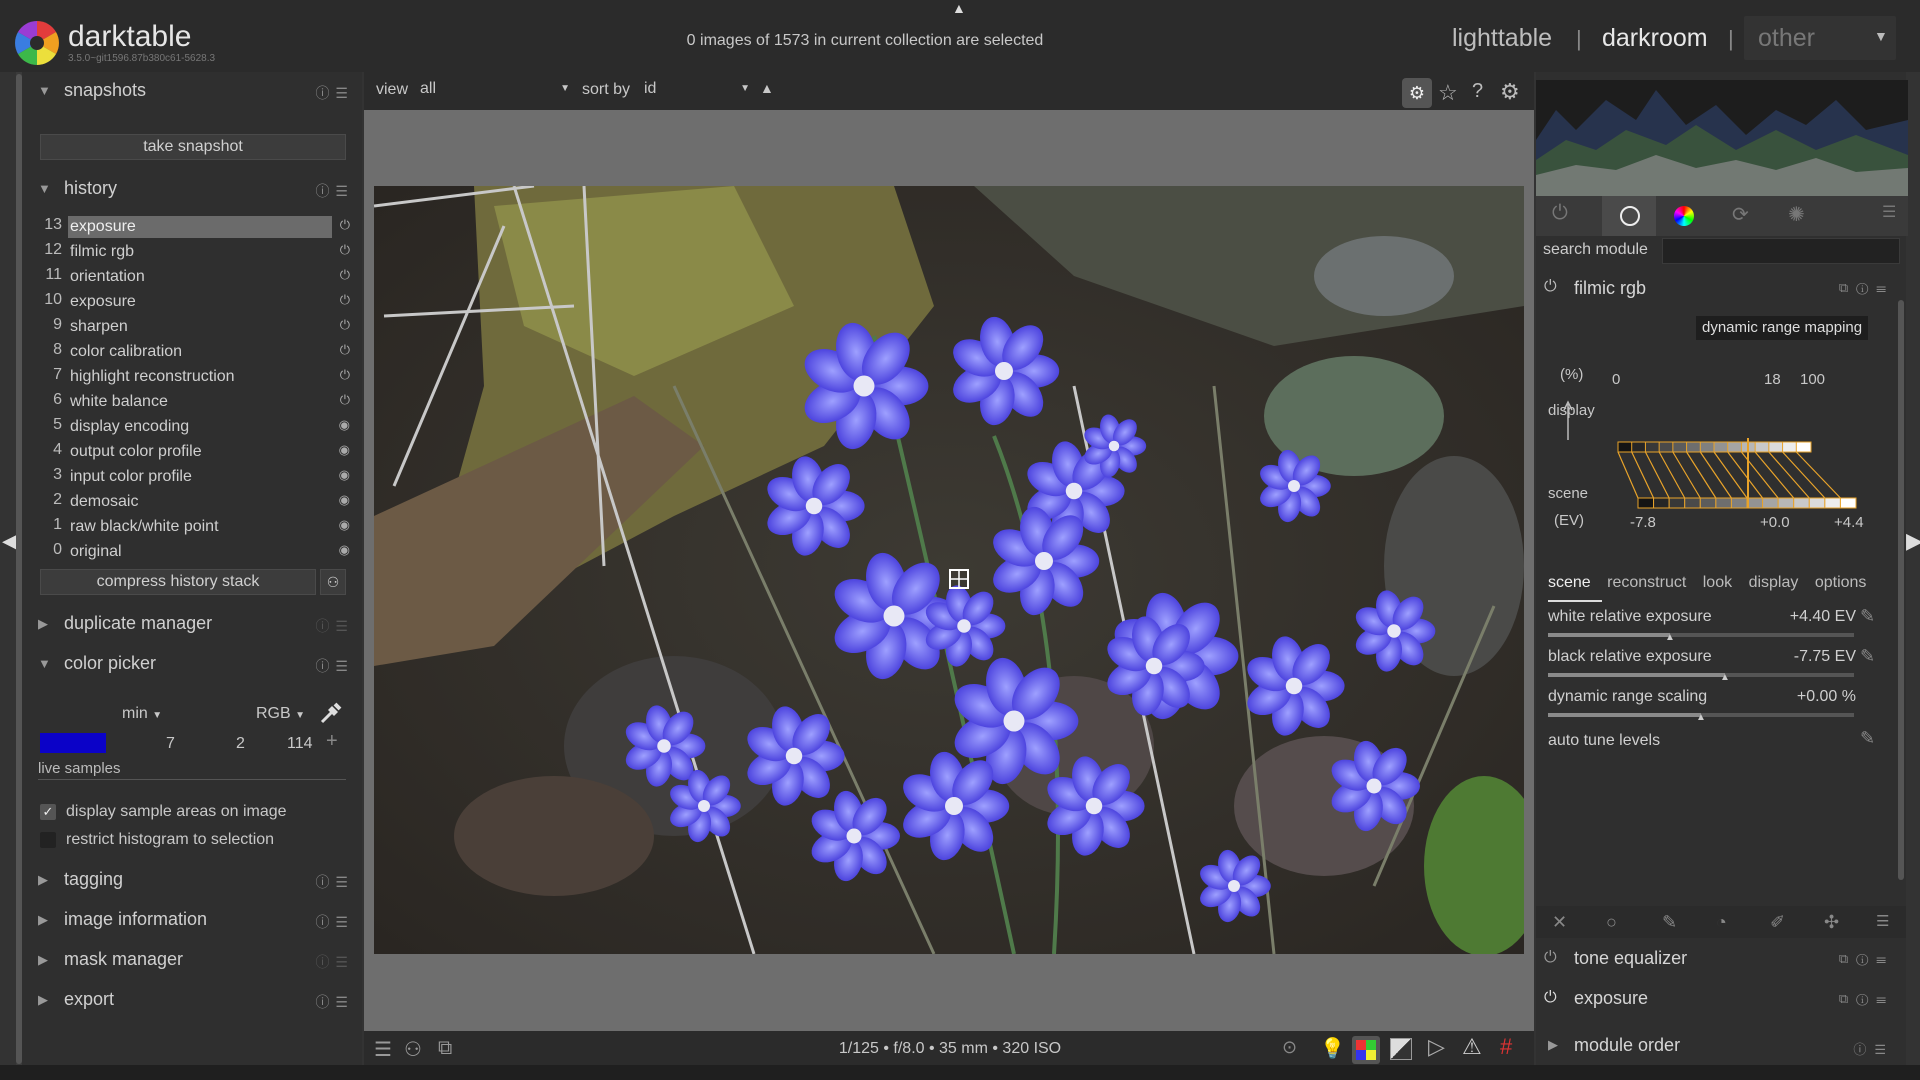  Describe the element at coordinates (192, 91) in the screenshot. I see `snapshots-header: ▼ snapshots ⓘ☰` at that location.